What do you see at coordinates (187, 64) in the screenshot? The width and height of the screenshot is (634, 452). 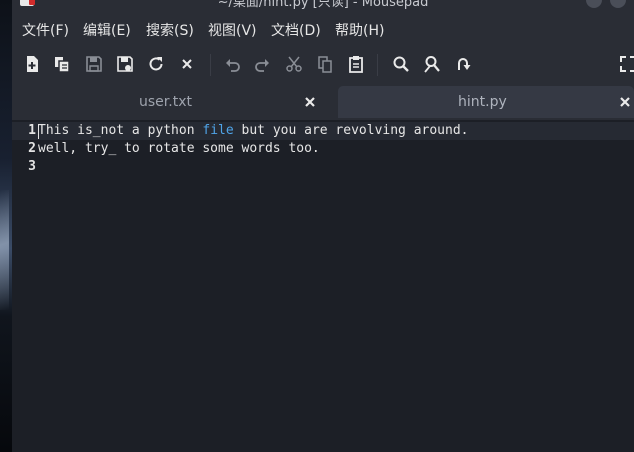 I see `close-icon` at bounding box center [187, 64].